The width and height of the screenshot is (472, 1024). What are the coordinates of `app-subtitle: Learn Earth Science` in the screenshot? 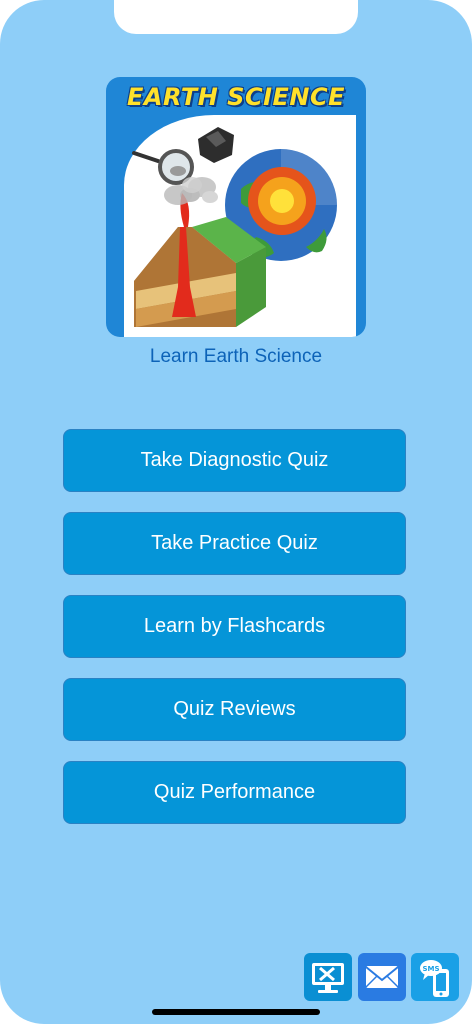 It's located at (236, 356).